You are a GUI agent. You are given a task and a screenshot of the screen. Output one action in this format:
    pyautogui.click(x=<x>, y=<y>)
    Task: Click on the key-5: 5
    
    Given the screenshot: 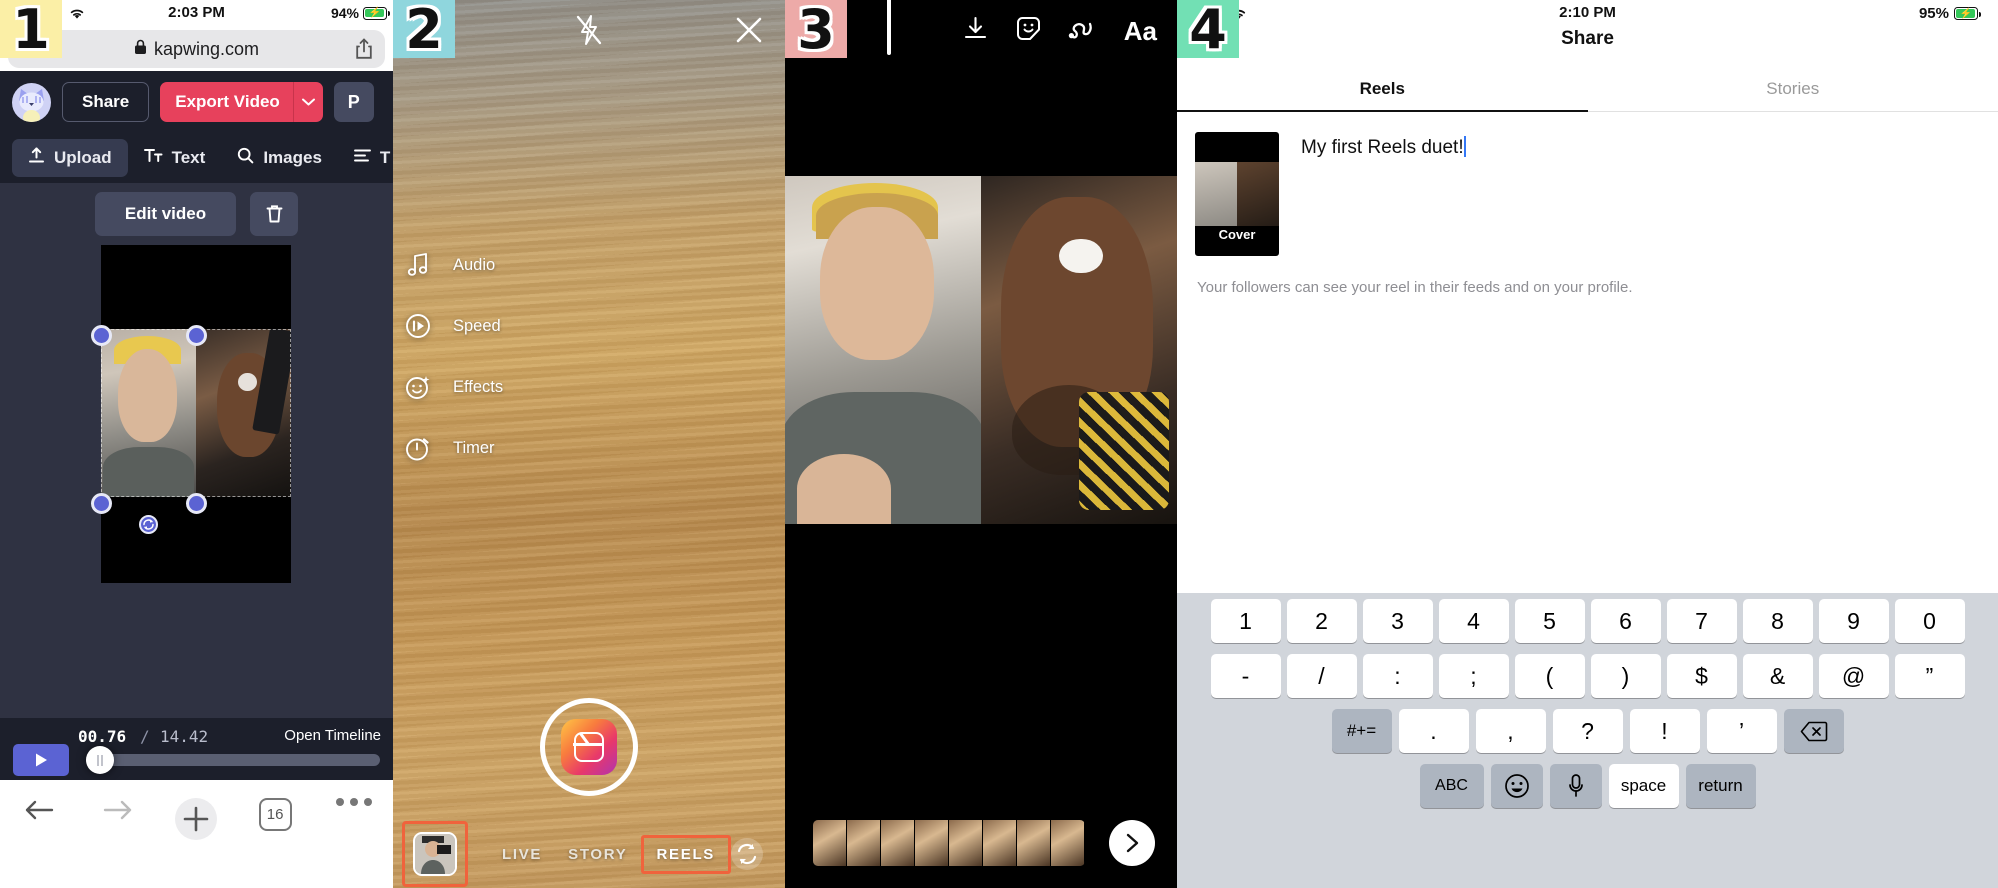 What is the action you would take?
    pyautogui.click(x=1549, y=621)
    